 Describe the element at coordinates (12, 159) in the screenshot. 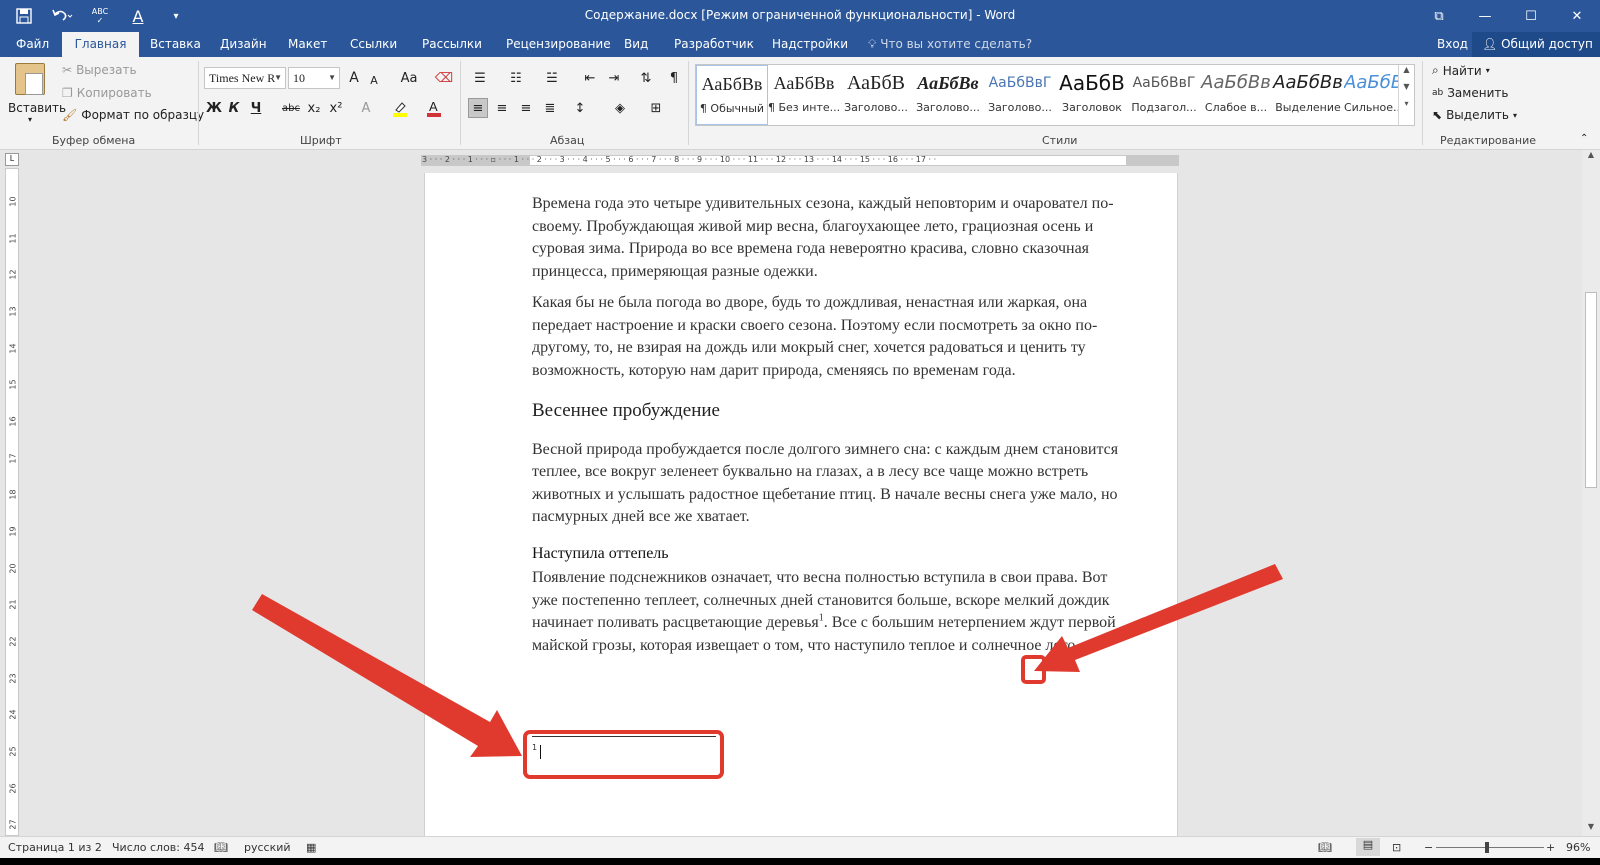

I see `tab-selector: L` at that location.